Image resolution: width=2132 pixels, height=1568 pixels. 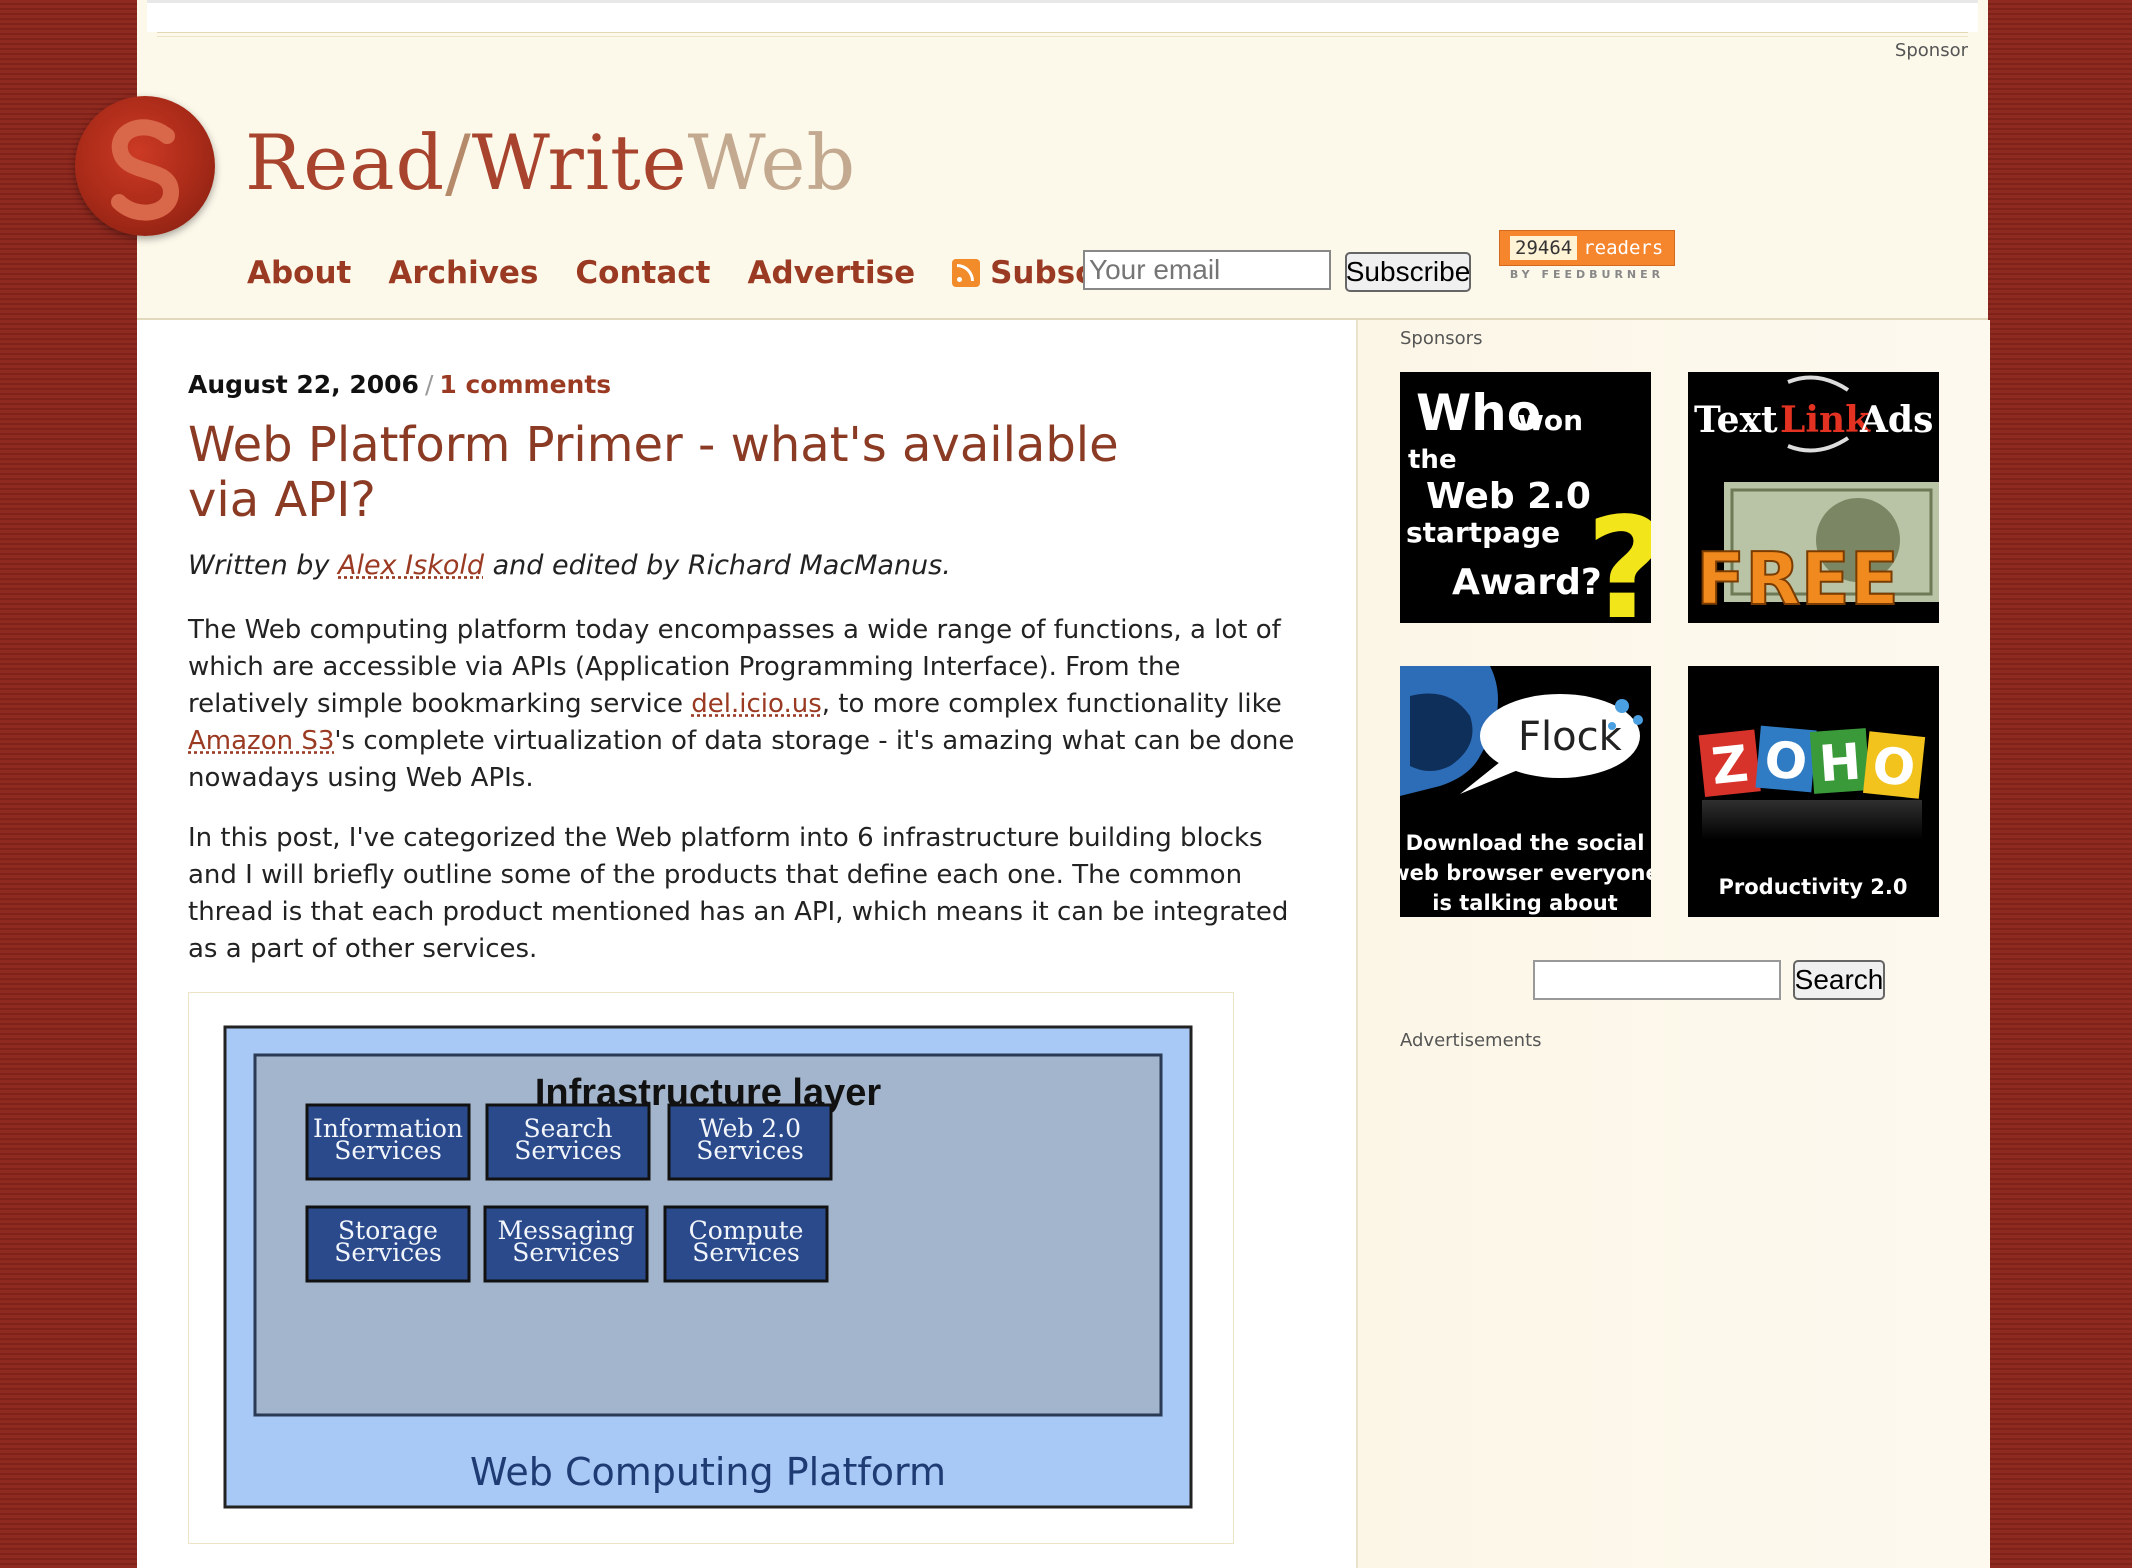 What do you see at coordinates (1483, 532) in the screenshot?
I see `ad1-startpage: startpage` at bounding box center [1483, 532].